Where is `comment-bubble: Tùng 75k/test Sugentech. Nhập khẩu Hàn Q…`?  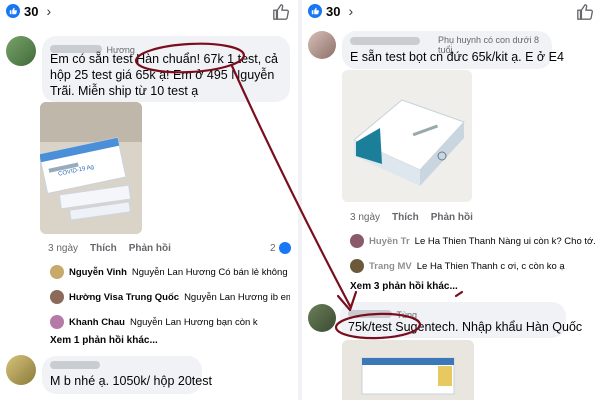
comment-bubble: Tùng 75k/test Sugentech. Nhập khẩu Hàn Q… is located at coordinates (461, 320).